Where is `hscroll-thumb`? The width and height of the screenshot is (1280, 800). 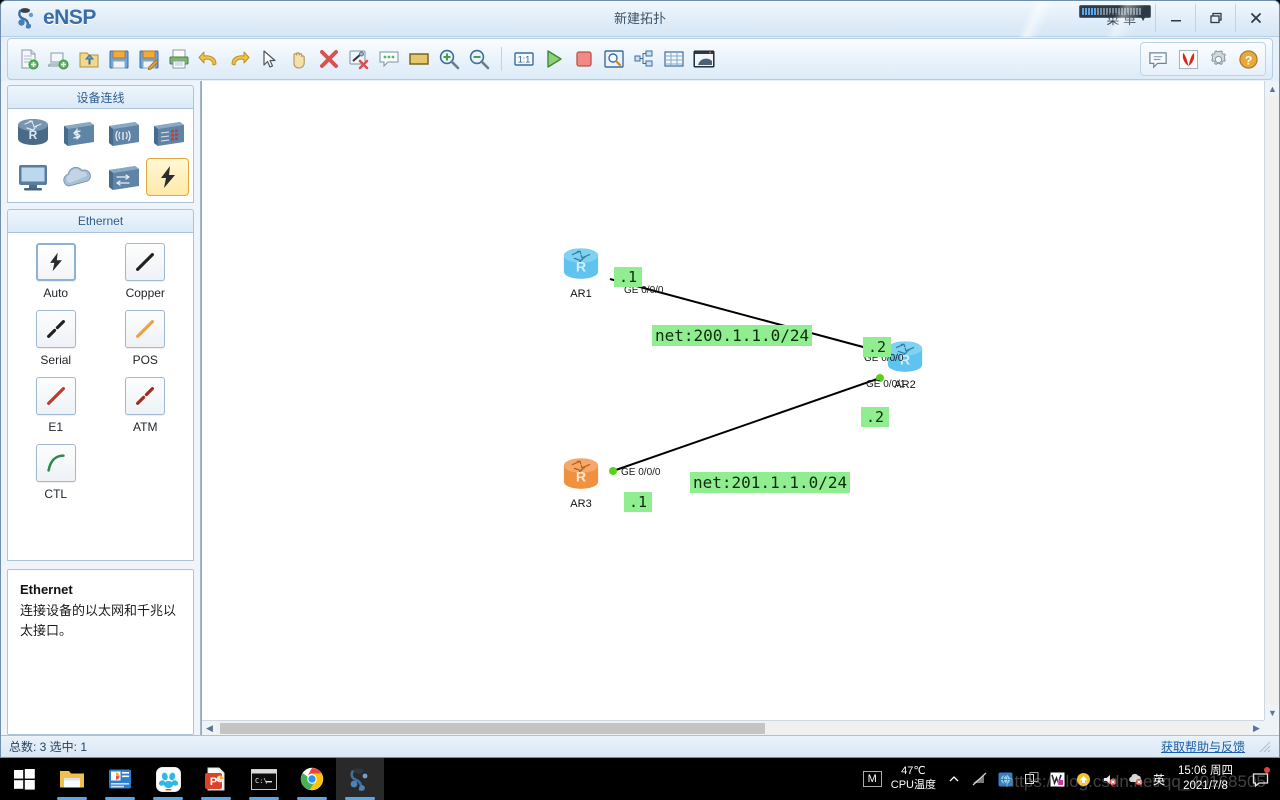
hscroll-thumb is located at coordinates (492, 728).